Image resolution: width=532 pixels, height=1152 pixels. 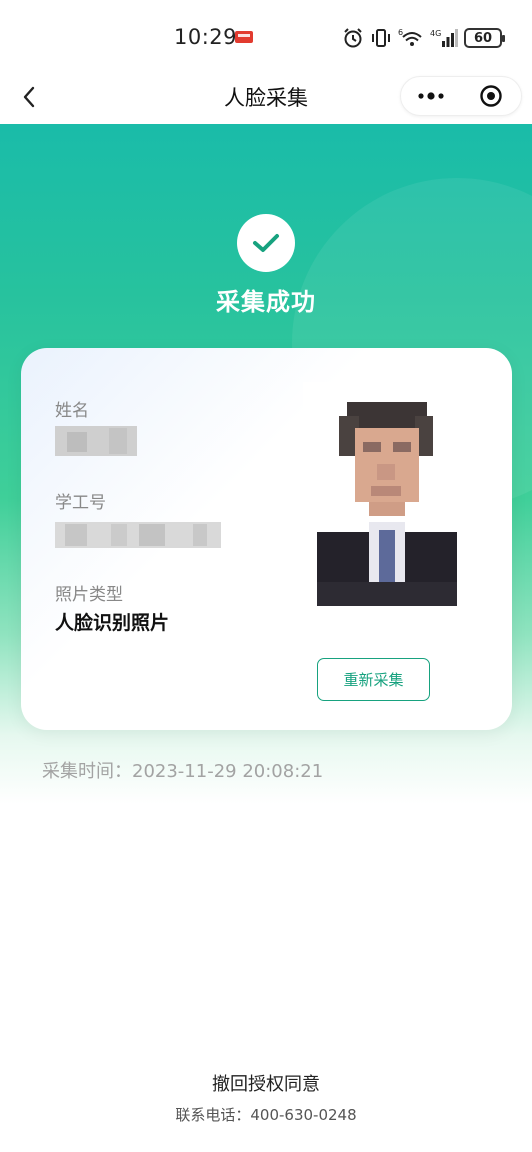 I want to click on photo-type-value: 人脸识别照片, so click(x=112, y=623).